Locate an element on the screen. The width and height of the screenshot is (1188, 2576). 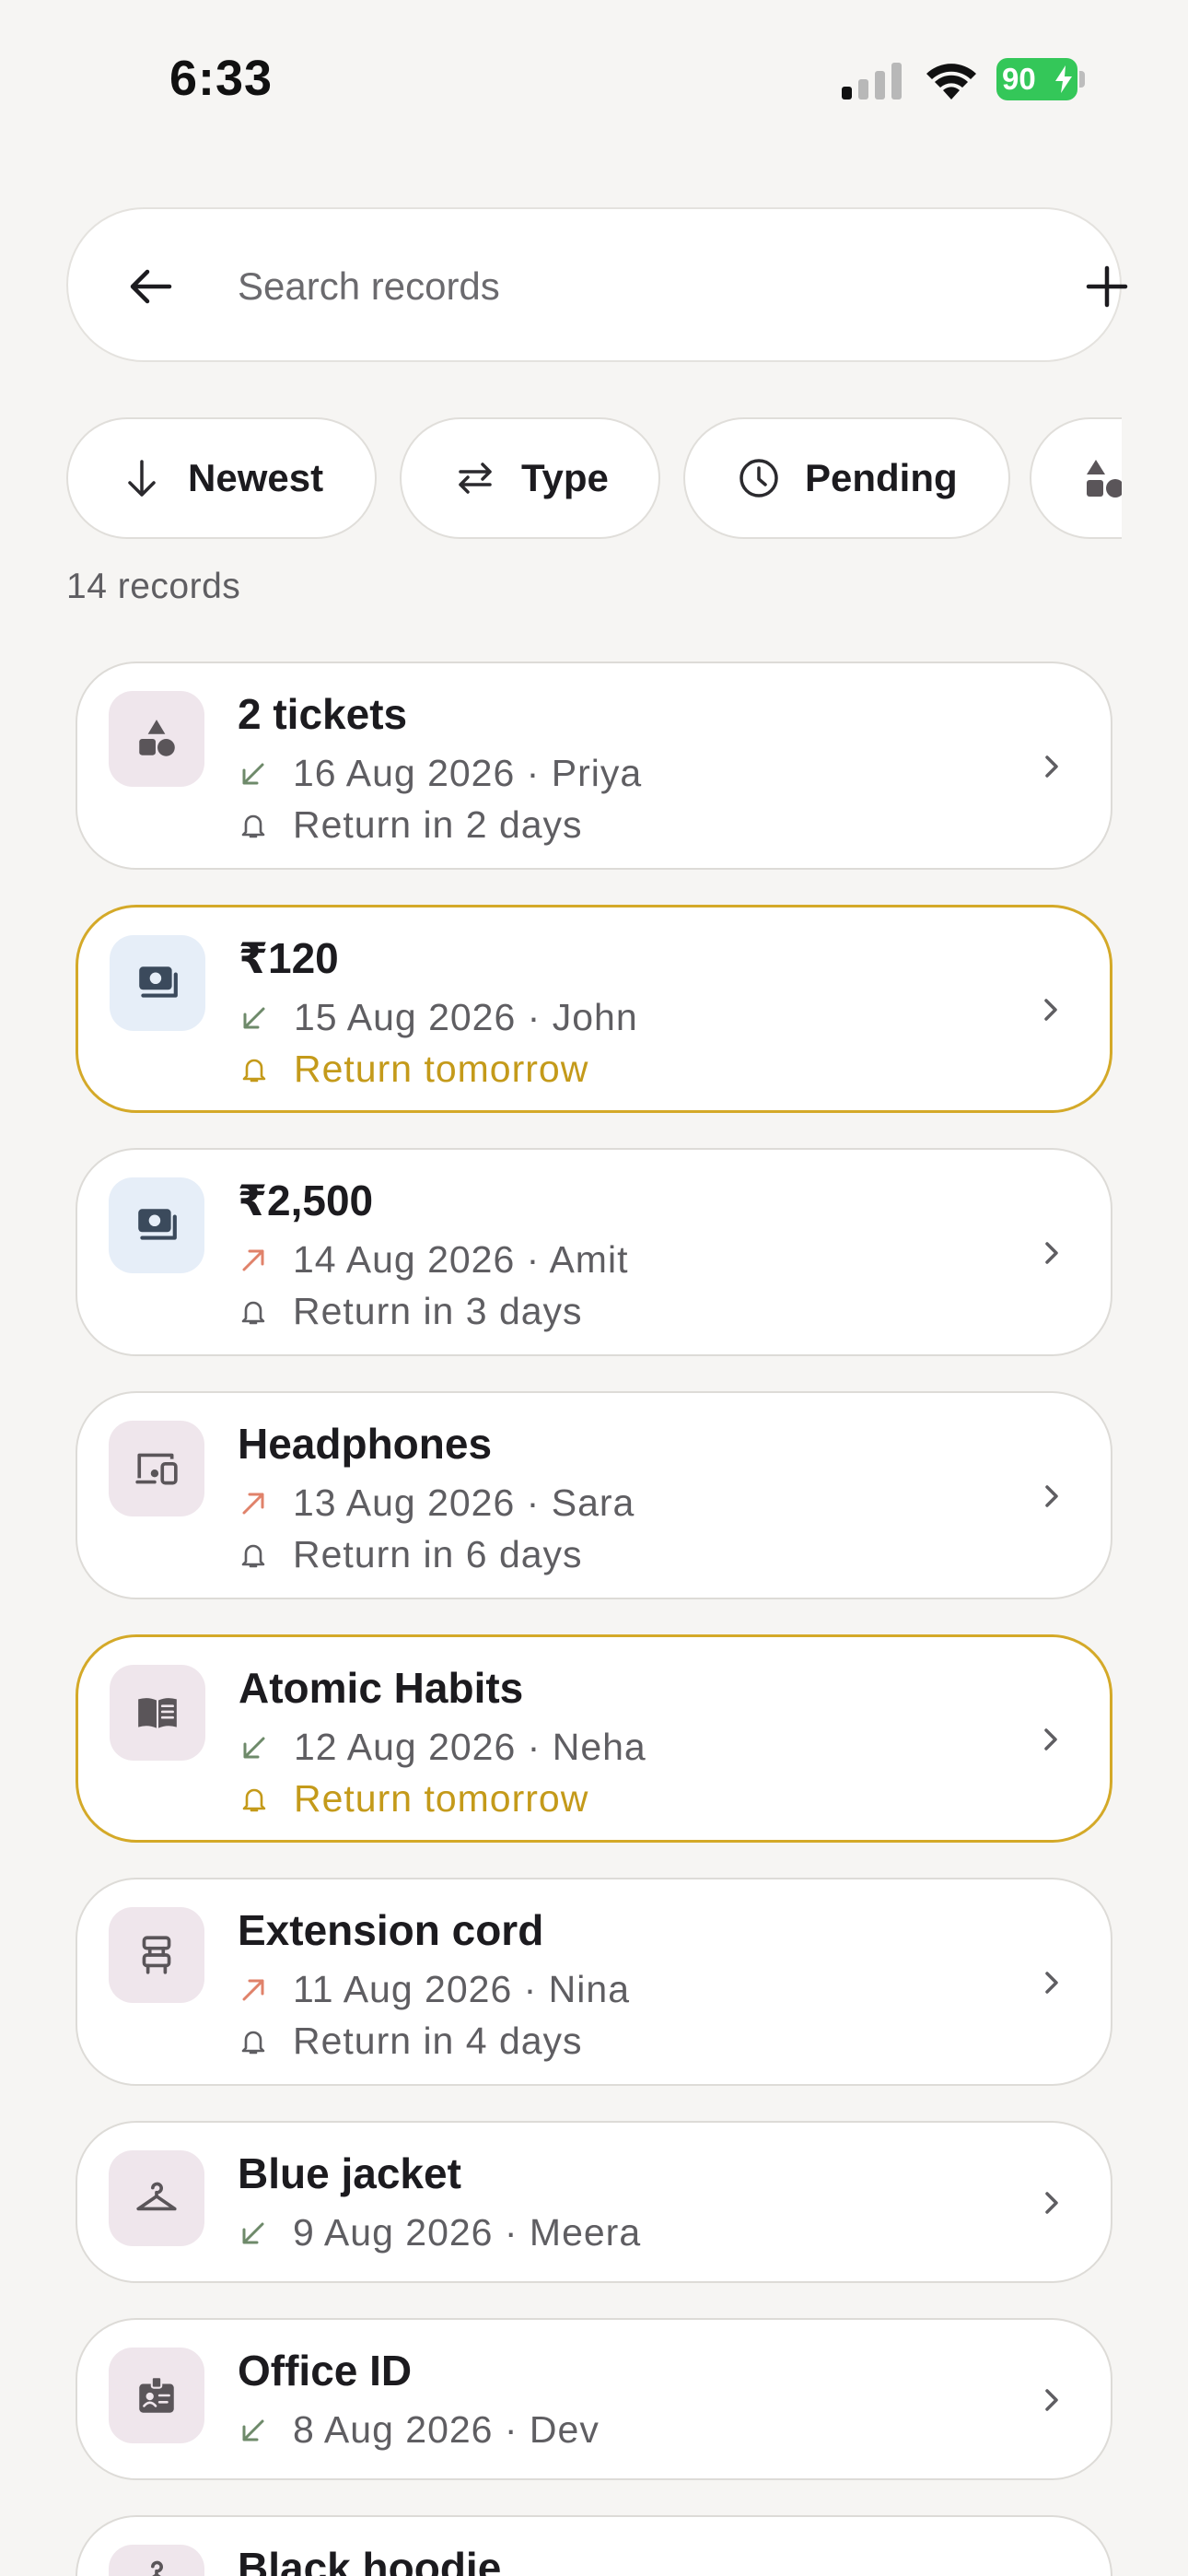
record-meta: 15 Aug 2026 · John is located at coordinates (438, 1018).